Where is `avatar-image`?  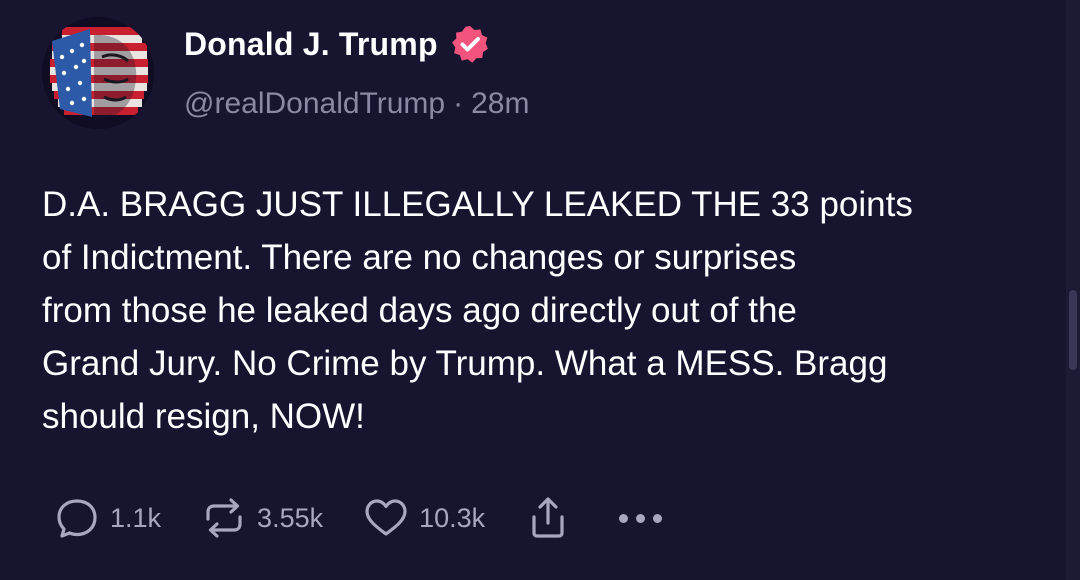 avatar-image is located at coordinates (98, 73).